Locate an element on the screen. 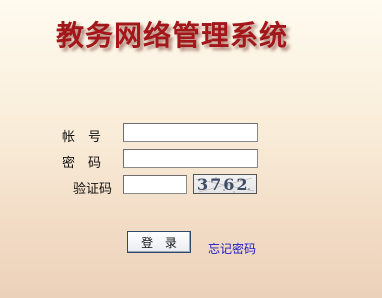 This screenshot has width=382, height=298. password-label: 密 码 is located at coordinates (82, 163).